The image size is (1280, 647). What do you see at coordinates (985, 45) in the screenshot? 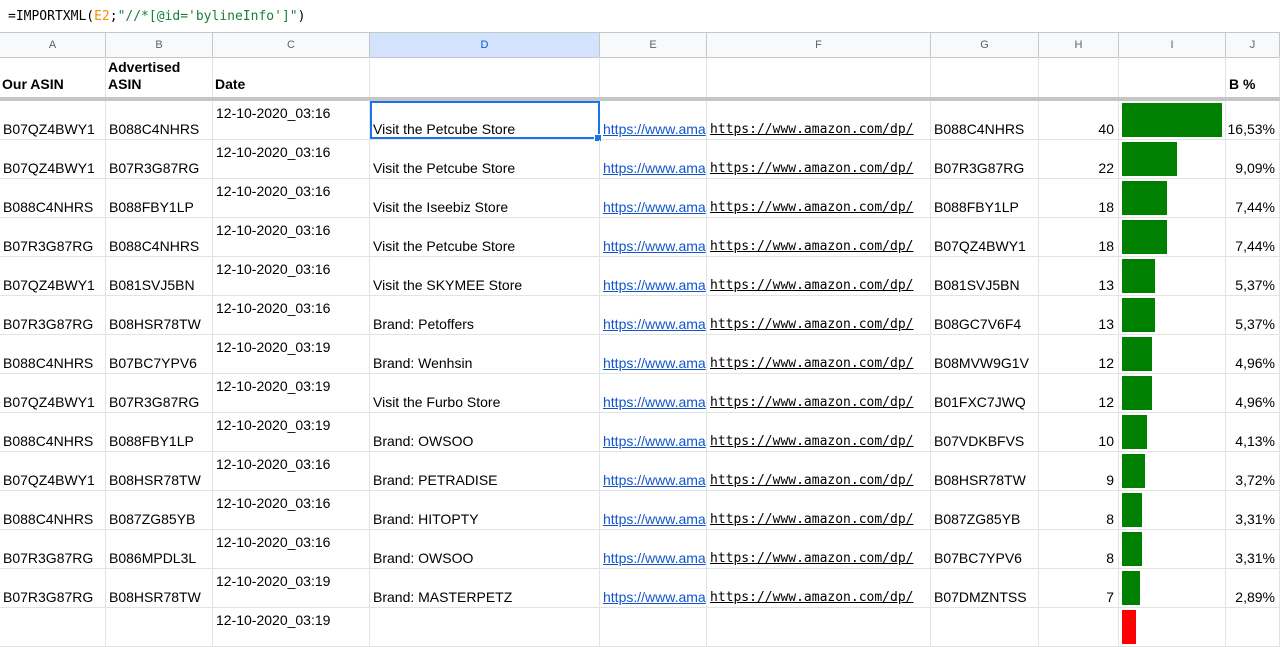
I see `column-header-g: G` at bounding box center [985, 45].